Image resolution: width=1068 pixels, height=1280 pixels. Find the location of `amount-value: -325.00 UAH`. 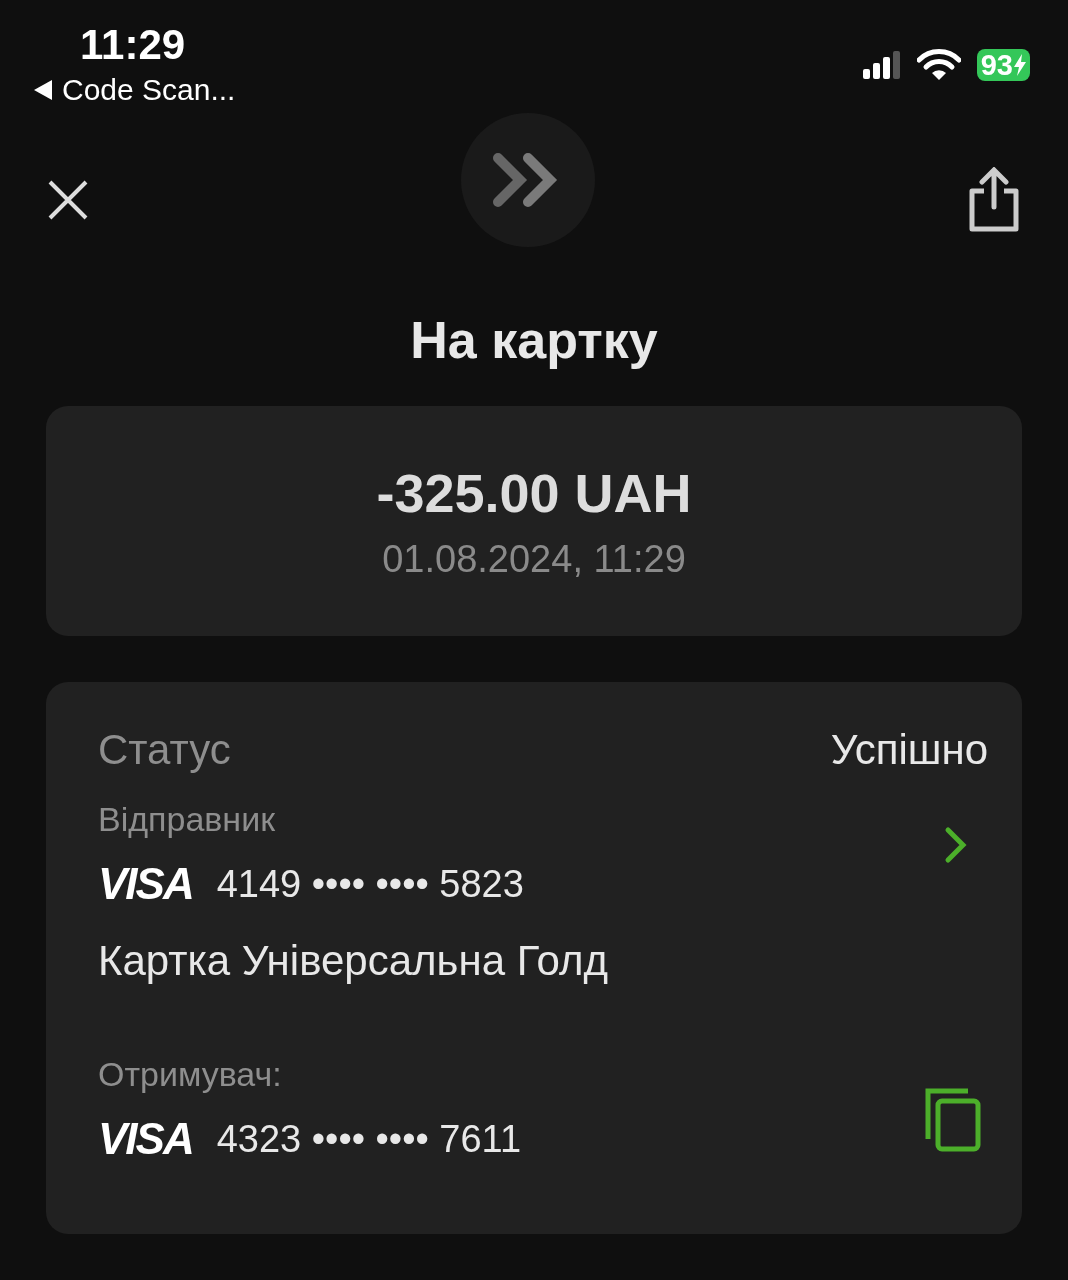

amount-value: -325.00 UAH is located at coordinates (534, 492).